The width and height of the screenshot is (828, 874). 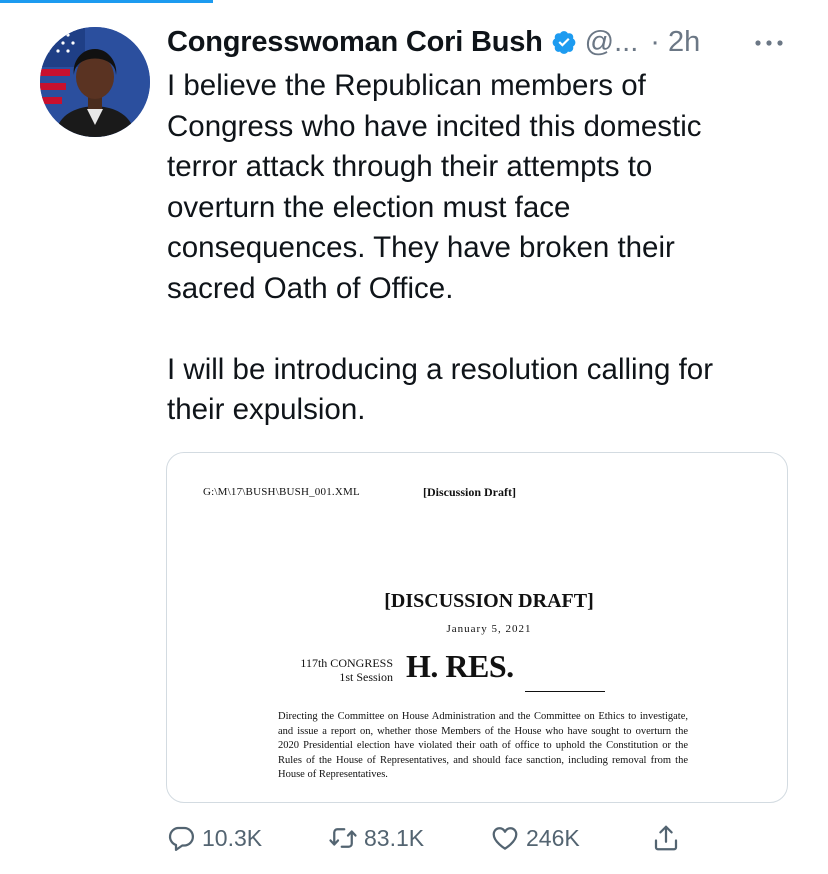 I want to click on session-line: 1st Session, so click(x=366, y=677).